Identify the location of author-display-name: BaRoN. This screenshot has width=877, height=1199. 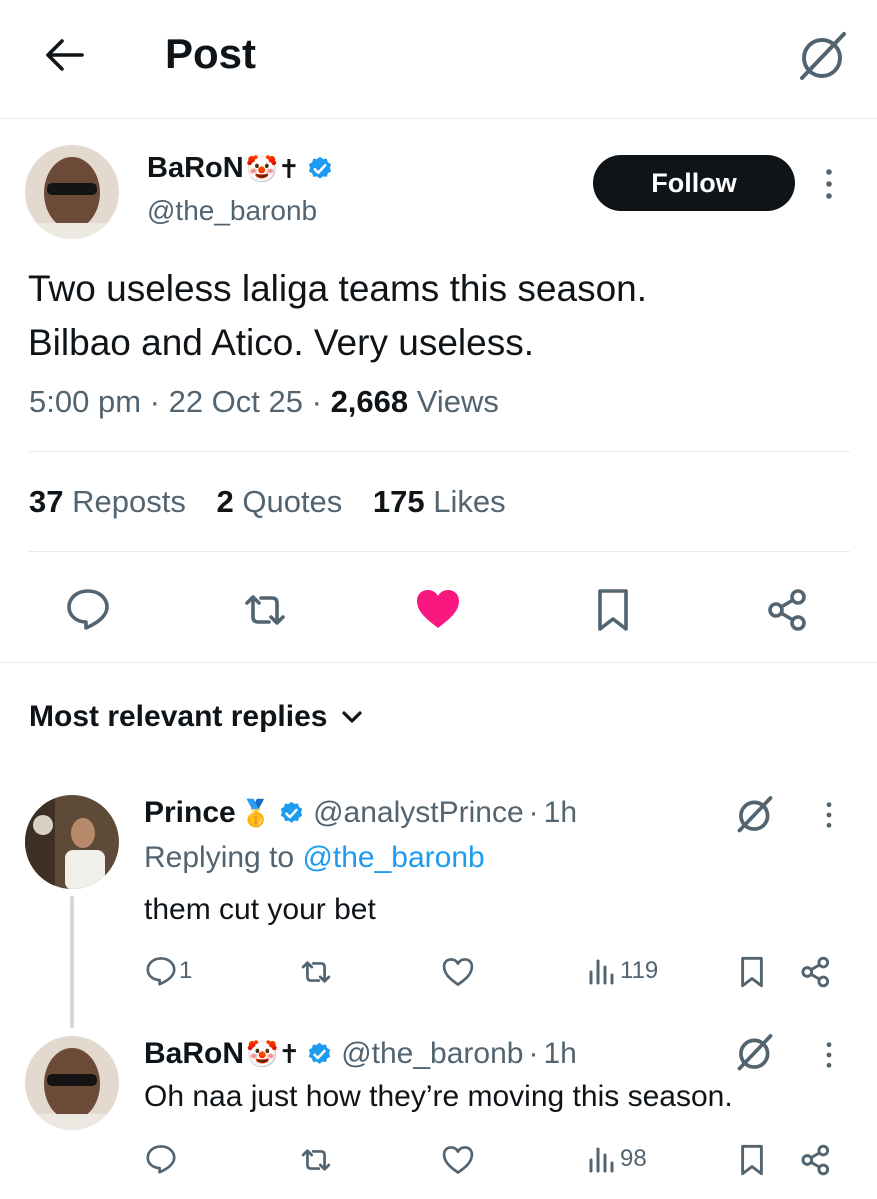
(195, 168).